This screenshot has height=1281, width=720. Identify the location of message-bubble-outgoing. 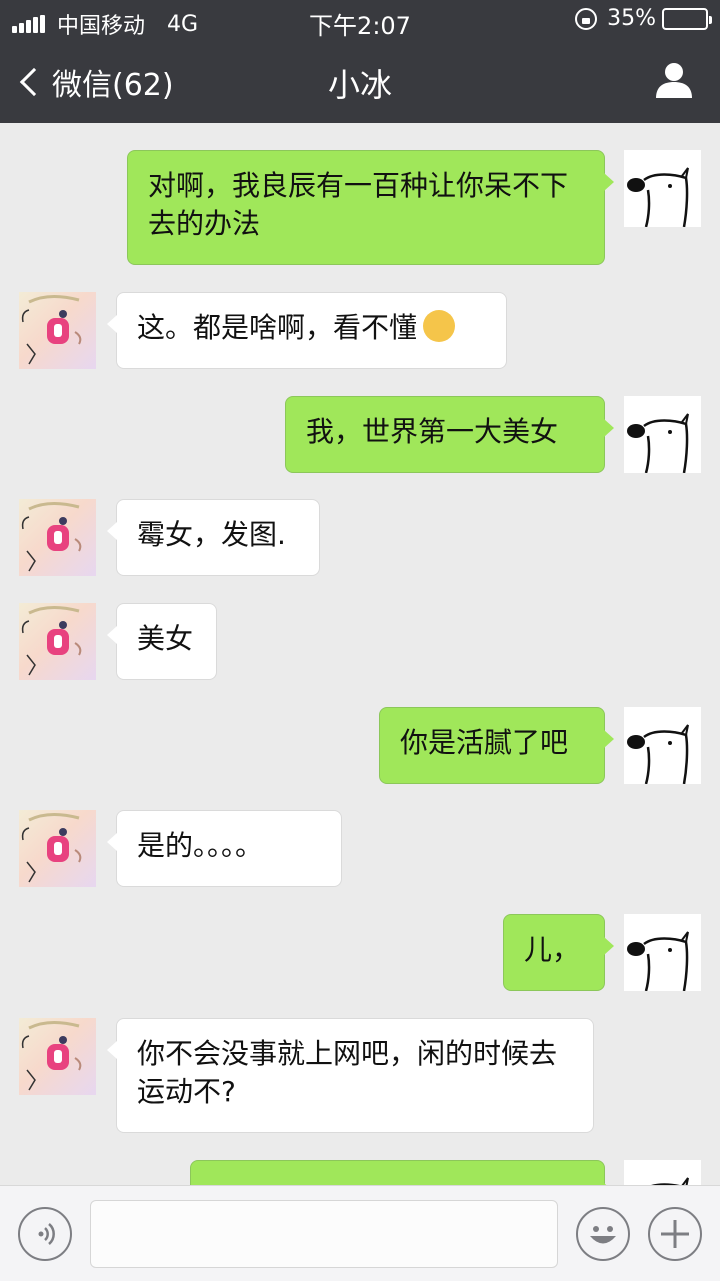
(402, 1172).